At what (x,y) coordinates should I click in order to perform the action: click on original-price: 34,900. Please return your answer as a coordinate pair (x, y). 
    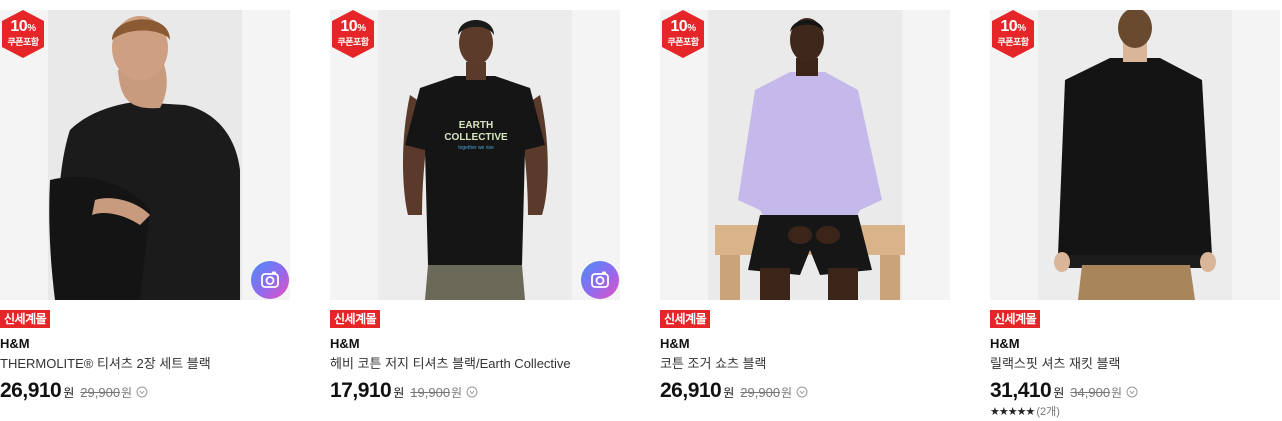
    Looking at the image, I should click on (1090, 392).